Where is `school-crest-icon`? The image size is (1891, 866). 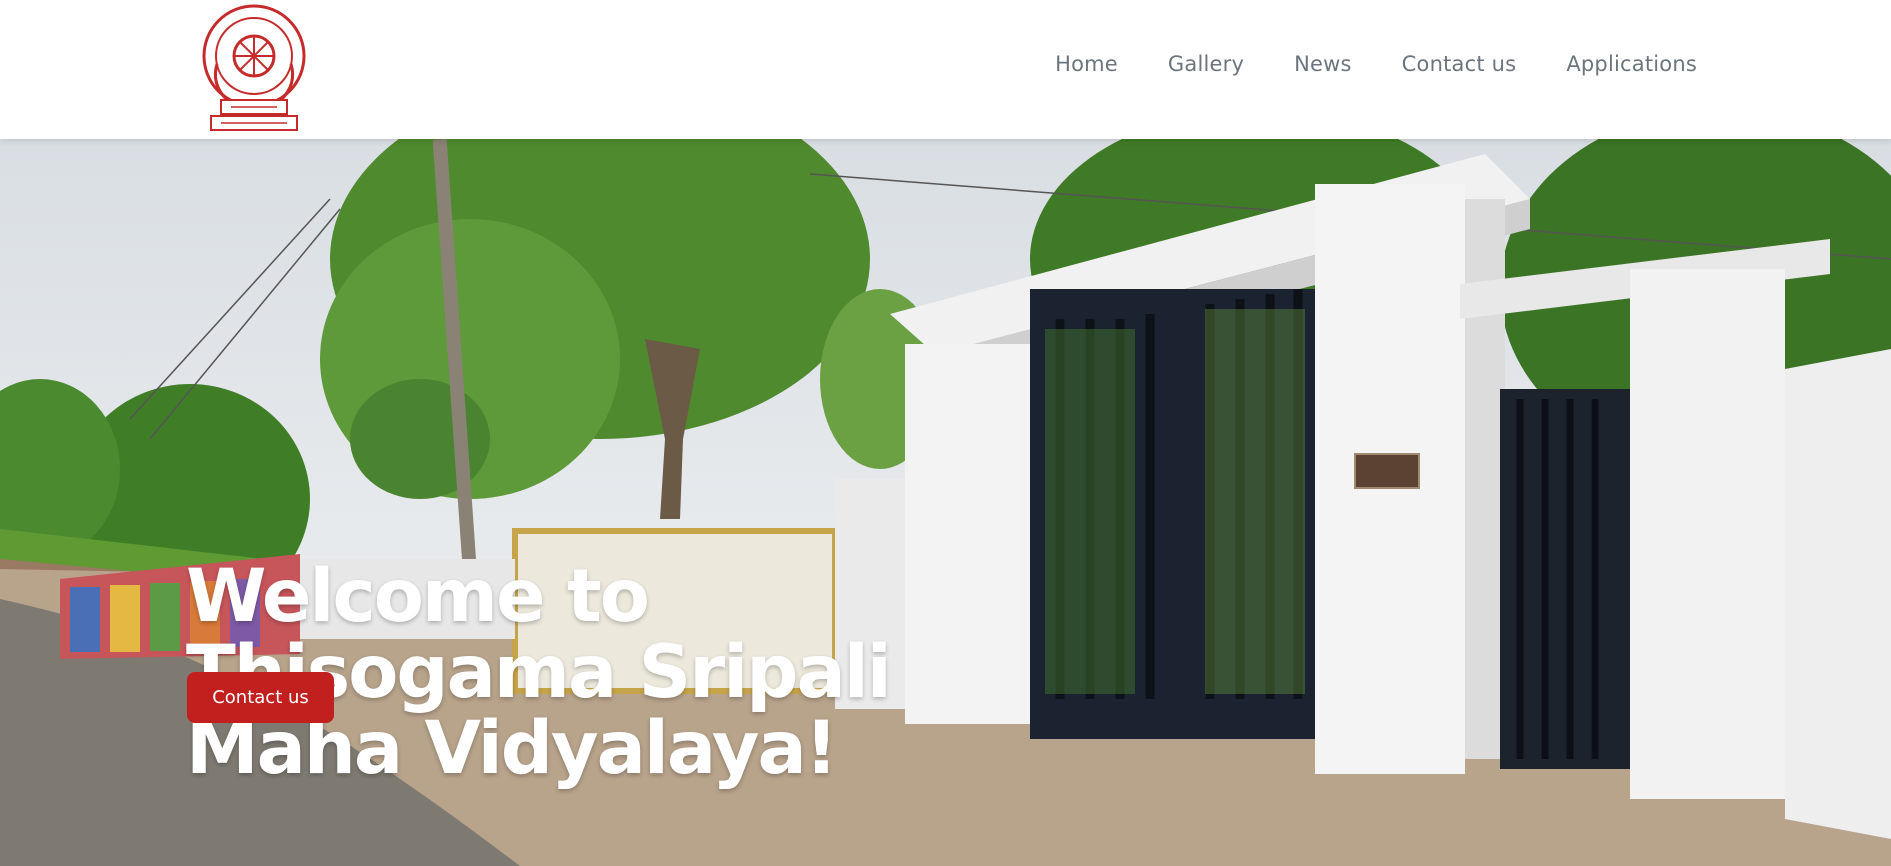 school-crest-icon is located at coordinates (254, 69).